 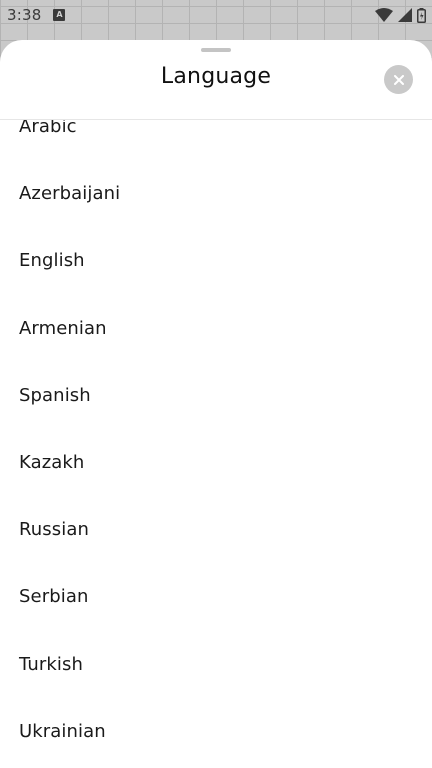 I want to click on language-label: Ukrainian, so click(x=62, y=731).